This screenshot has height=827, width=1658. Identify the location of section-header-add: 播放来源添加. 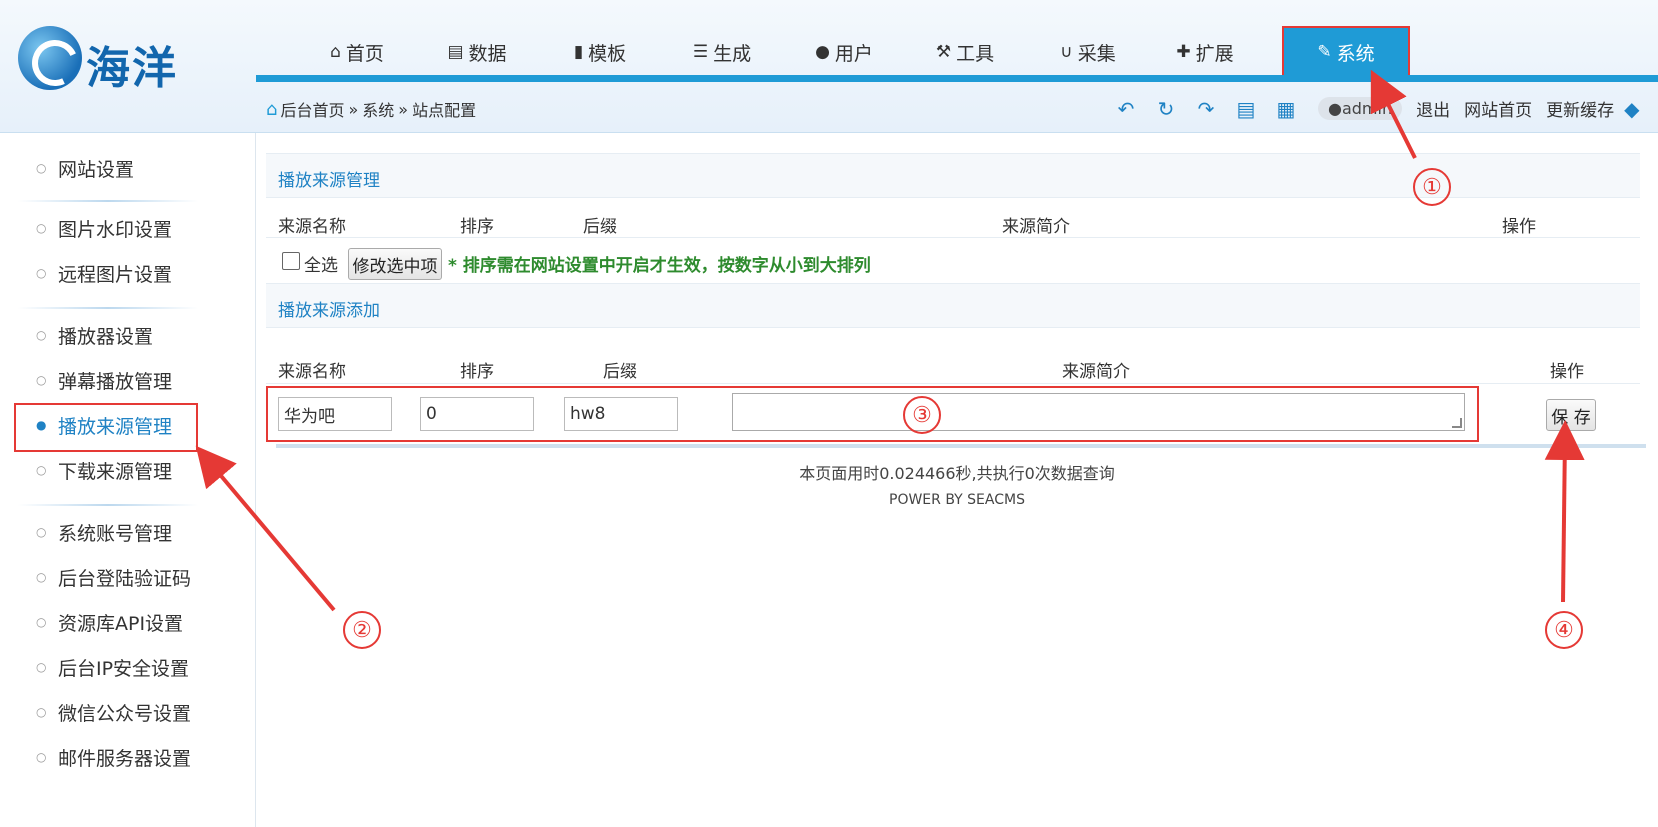
(953, 305).